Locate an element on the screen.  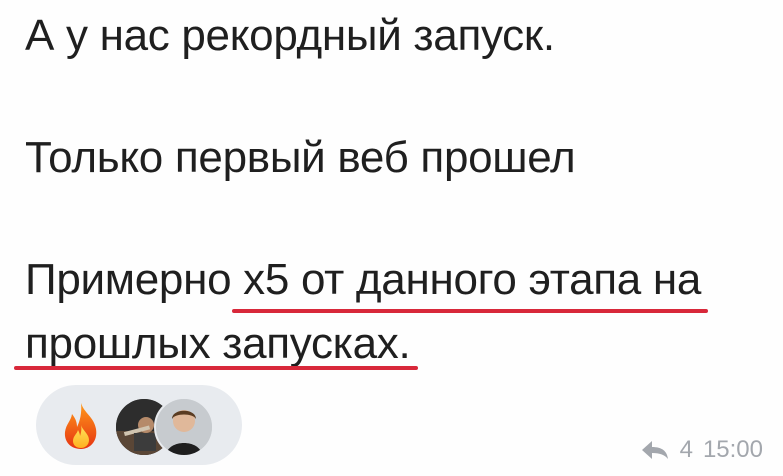
fire-icon is located at coordinates (80, 426).